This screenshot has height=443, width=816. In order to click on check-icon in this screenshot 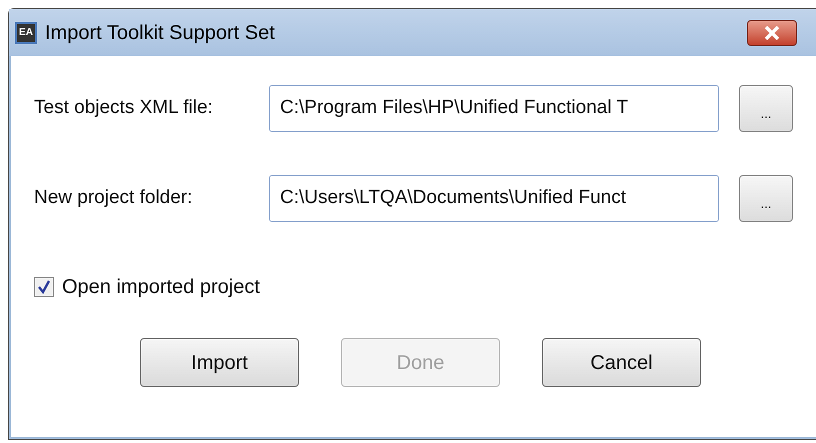, I will do `click(44, 287)`.